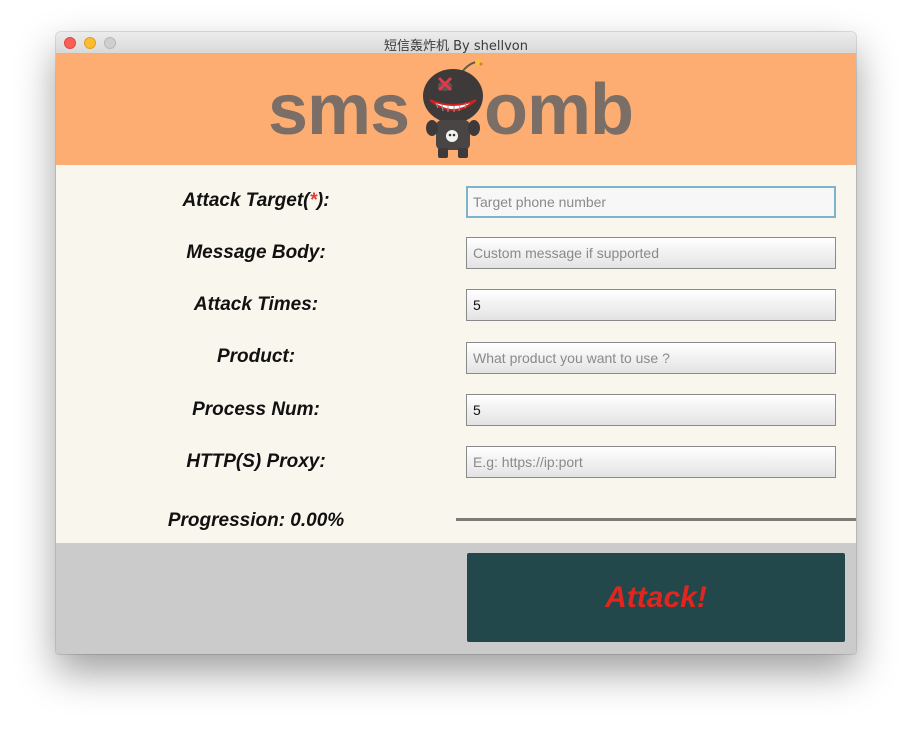 Image resolution: width=912 pixels, height=734 pixels. What do you see at coordinates (456, 46) in the screenshot?
I see `window-title: 短信轰炸机 By shellvon` at bounding box center [456, 46].